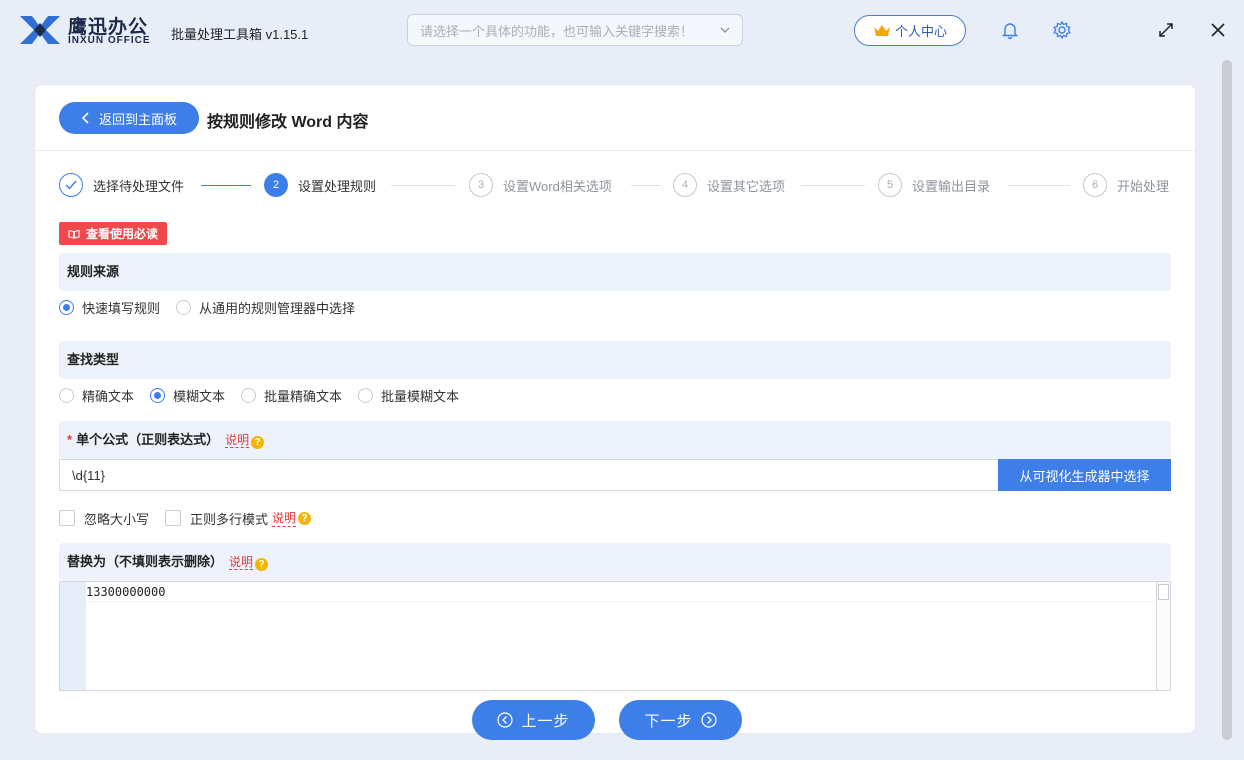  I want to click on line-gutter, so click(73, 636).